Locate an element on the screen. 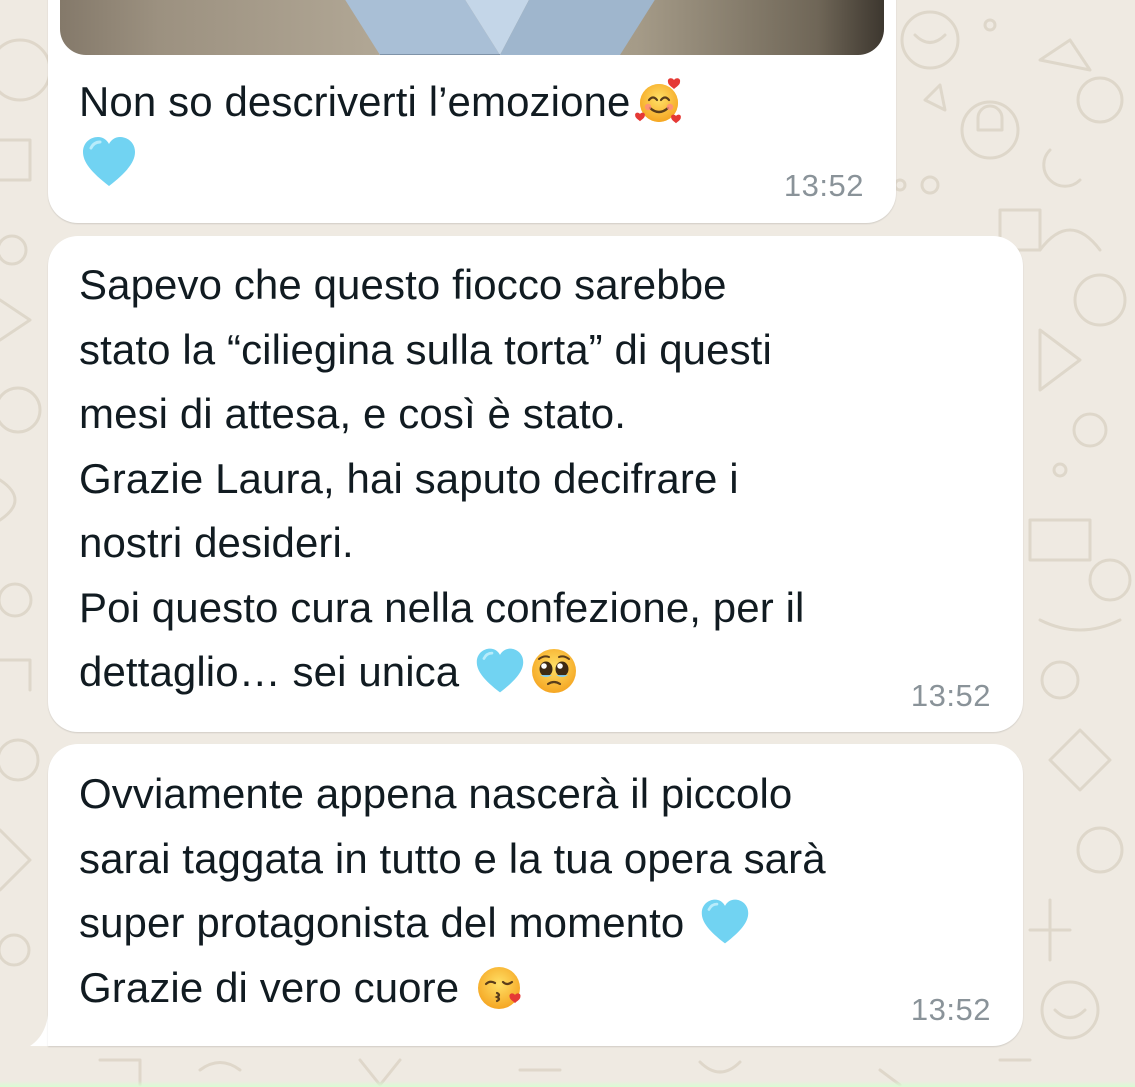  message-text: Non so descriverti l’emozione is located at coordinates (469, 102).